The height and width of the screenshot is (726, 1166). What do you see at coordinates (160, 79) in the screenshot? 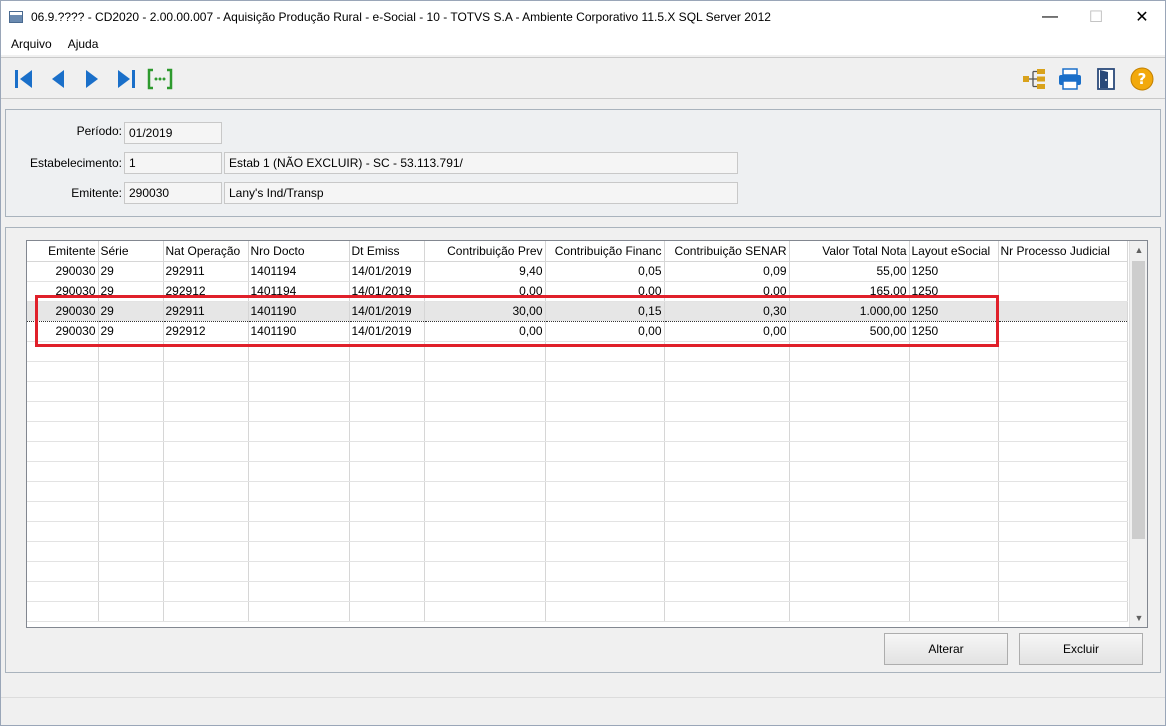
I see `goto-icon` at bounding box center [160, 79].